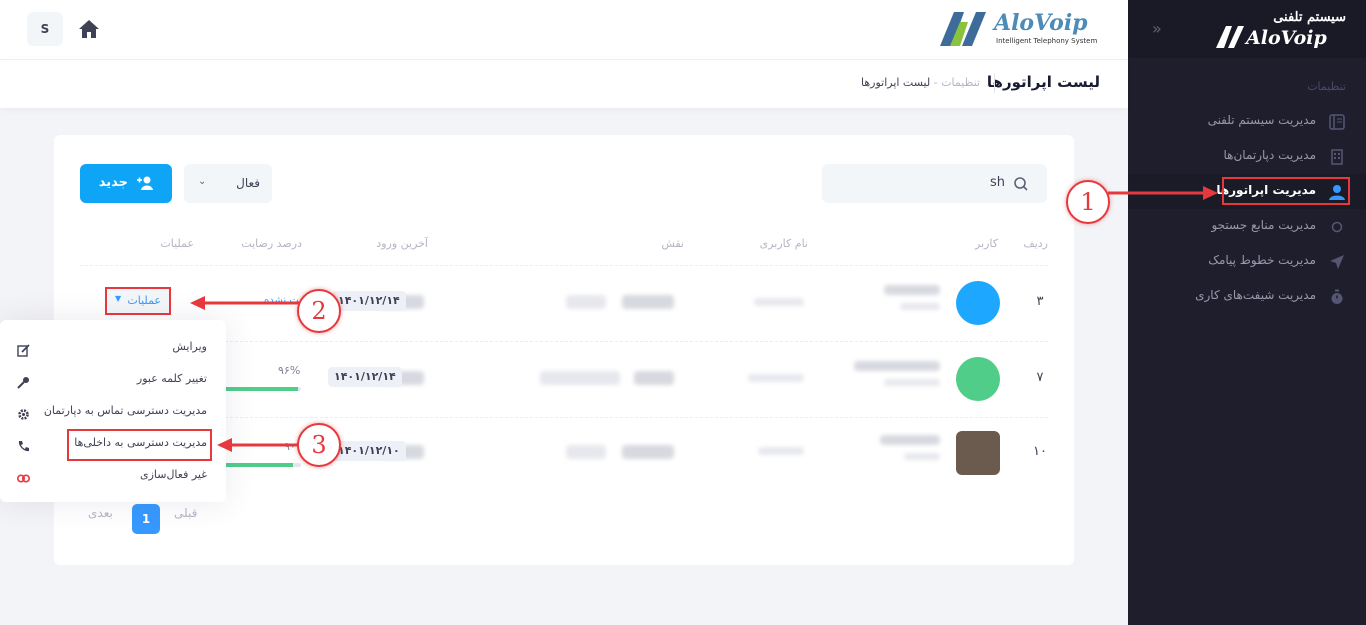 Image resolution: width=1366 pixels, height=625 pixels. What do you see at coordinates (139, 445) in the screenshot?
I see `annotation-highlight-extension-access` at bounding box center [139, 445].